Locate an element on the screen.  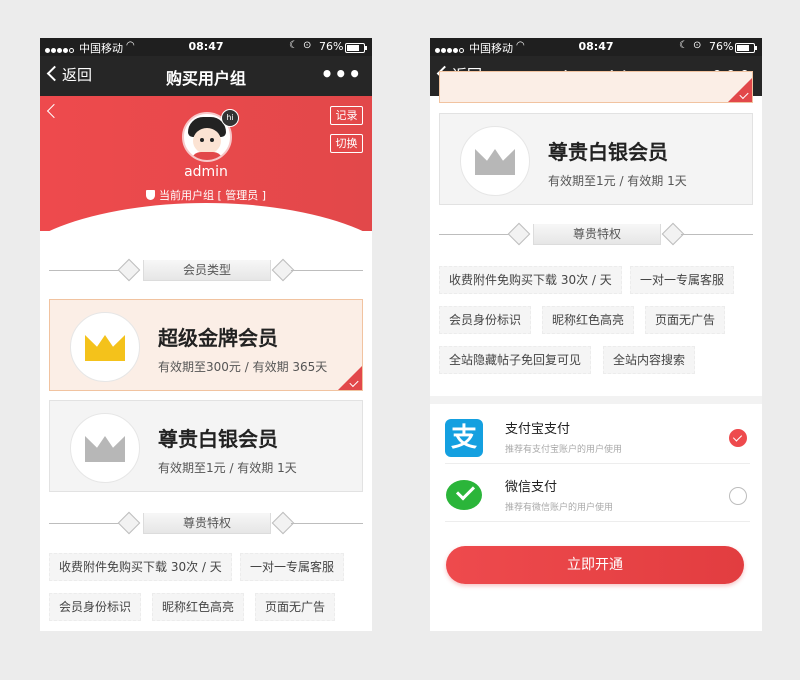
privilege-chip: 全站内容搜索 is located at coordinates (649, 360).